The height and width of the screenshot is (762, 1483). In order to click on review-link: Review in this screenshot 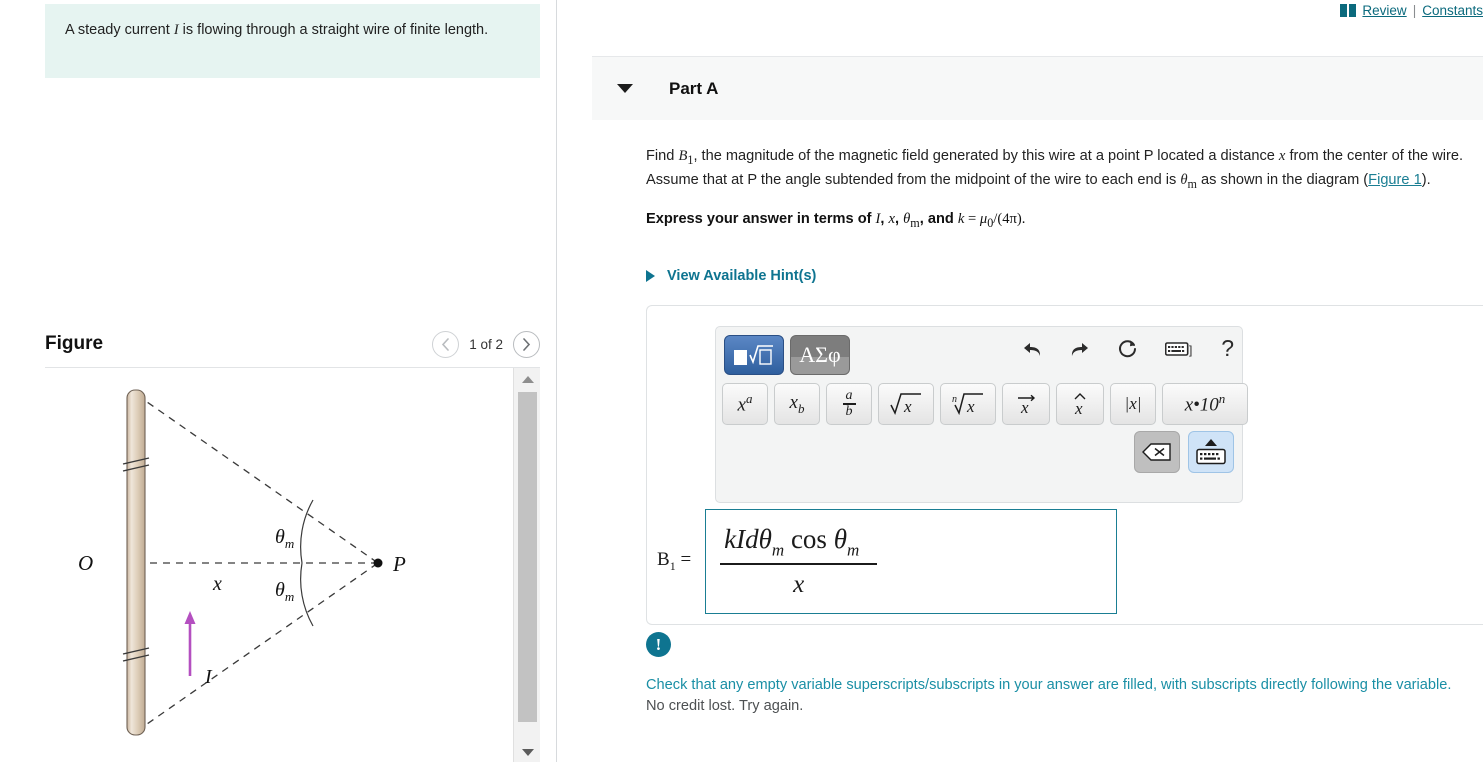, I will do `click(1384, 10)`.